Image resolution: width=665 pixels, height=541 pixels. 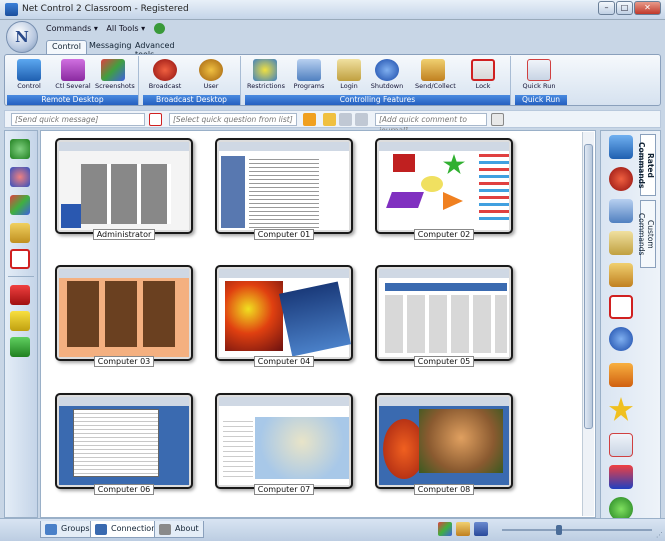 What do you see at coordinates (309, 76) in the screenshot?
I see `programs-button: Programs` at bounding box center [309, 76].